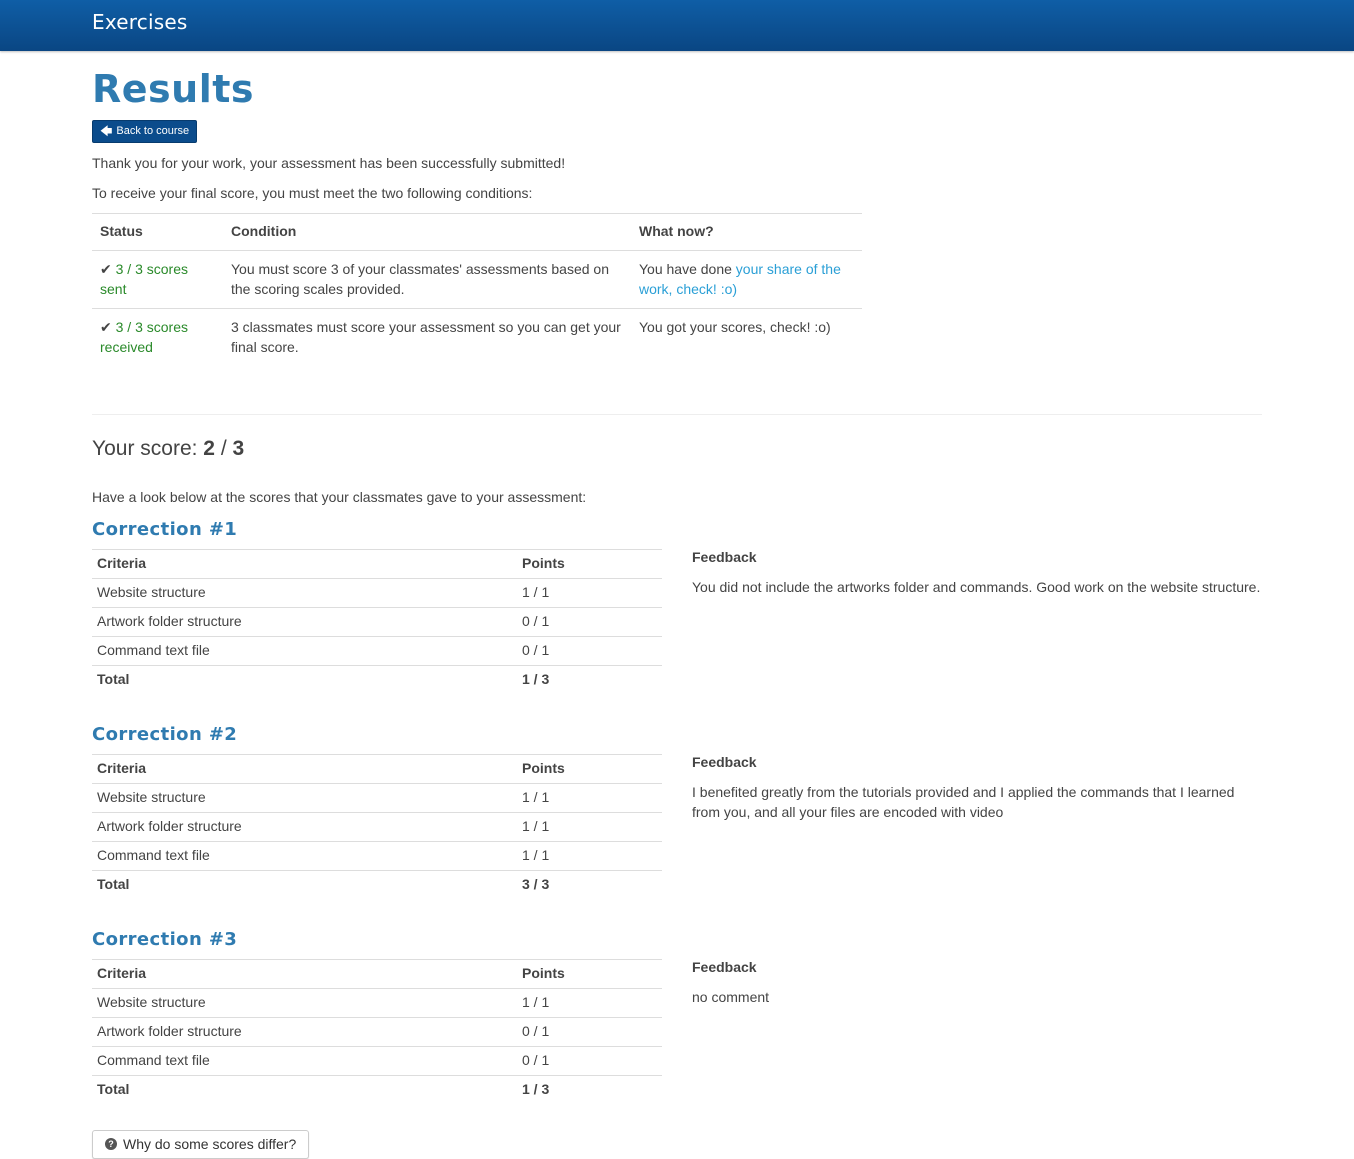 This screenshot has width=1354, height=1159. Describe the element at coordinates (427, 232) in the screenshot. I see `condition-header: Condition` at that location.